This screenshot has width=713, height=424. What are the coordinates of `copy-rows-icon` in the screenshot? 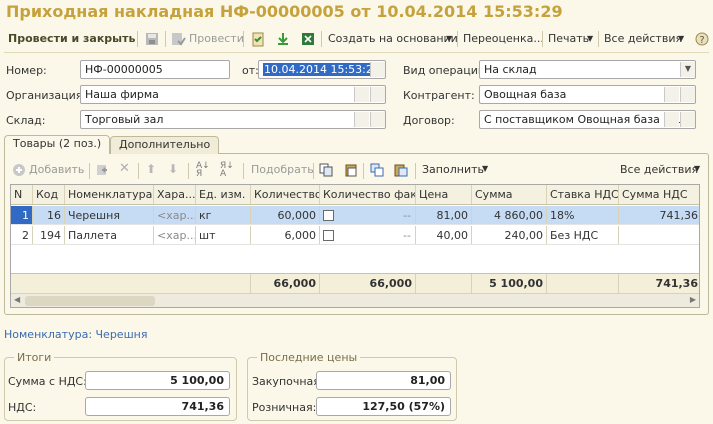 It's located at (377, 170).